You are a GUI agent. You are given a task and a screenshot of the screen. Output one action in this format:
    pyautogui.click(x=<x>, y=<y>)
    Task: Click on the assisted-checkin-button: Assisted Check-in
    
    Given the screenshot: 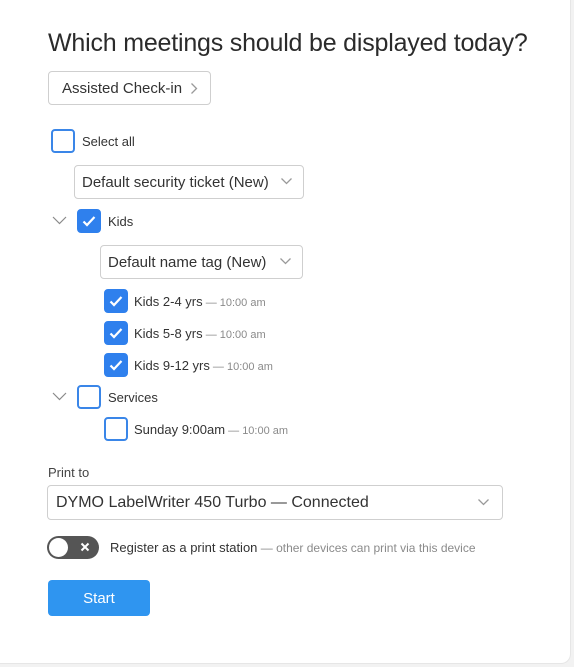 What is the action you would take?
    pyautogui.click(x=129, y=88)
    